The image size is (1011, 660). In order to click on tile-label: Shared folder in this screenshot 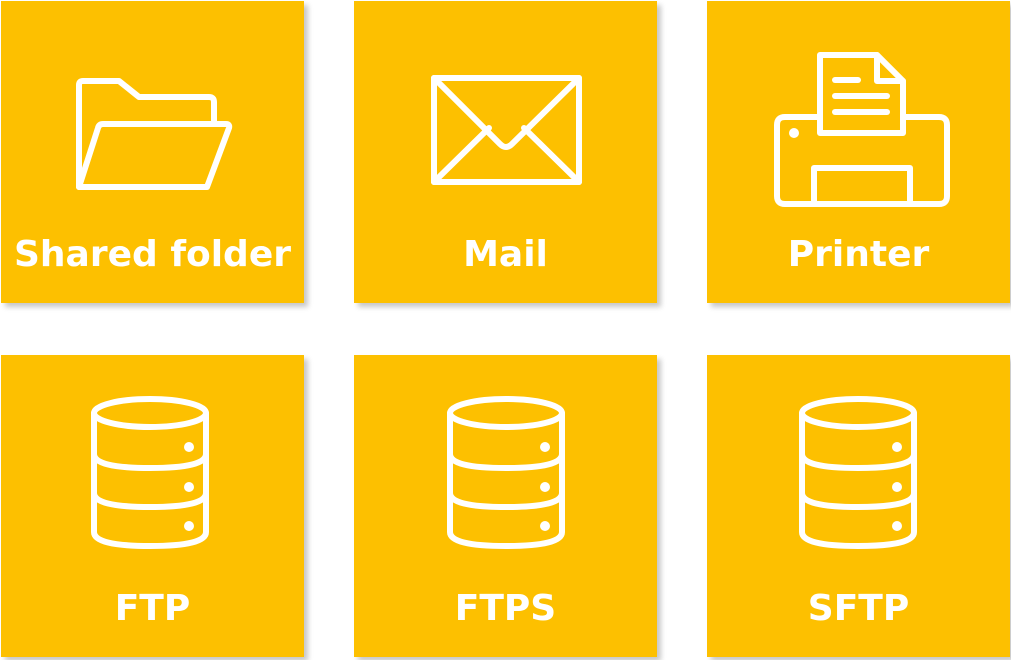, I will do `click(152, 254)`.